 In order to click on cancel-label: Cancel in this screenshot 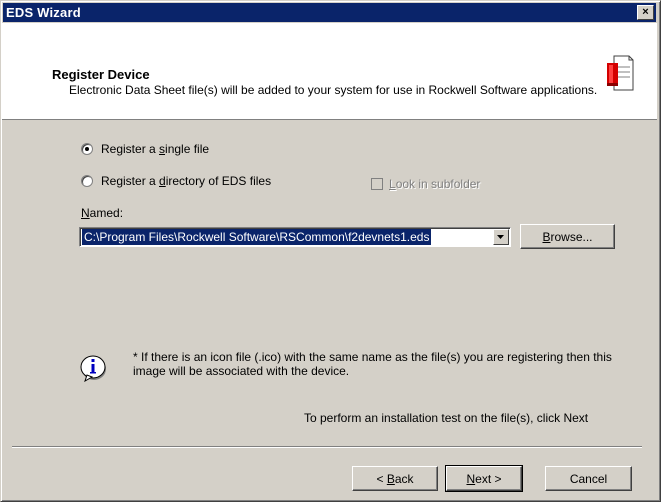, I will do `click(588, 478)`.